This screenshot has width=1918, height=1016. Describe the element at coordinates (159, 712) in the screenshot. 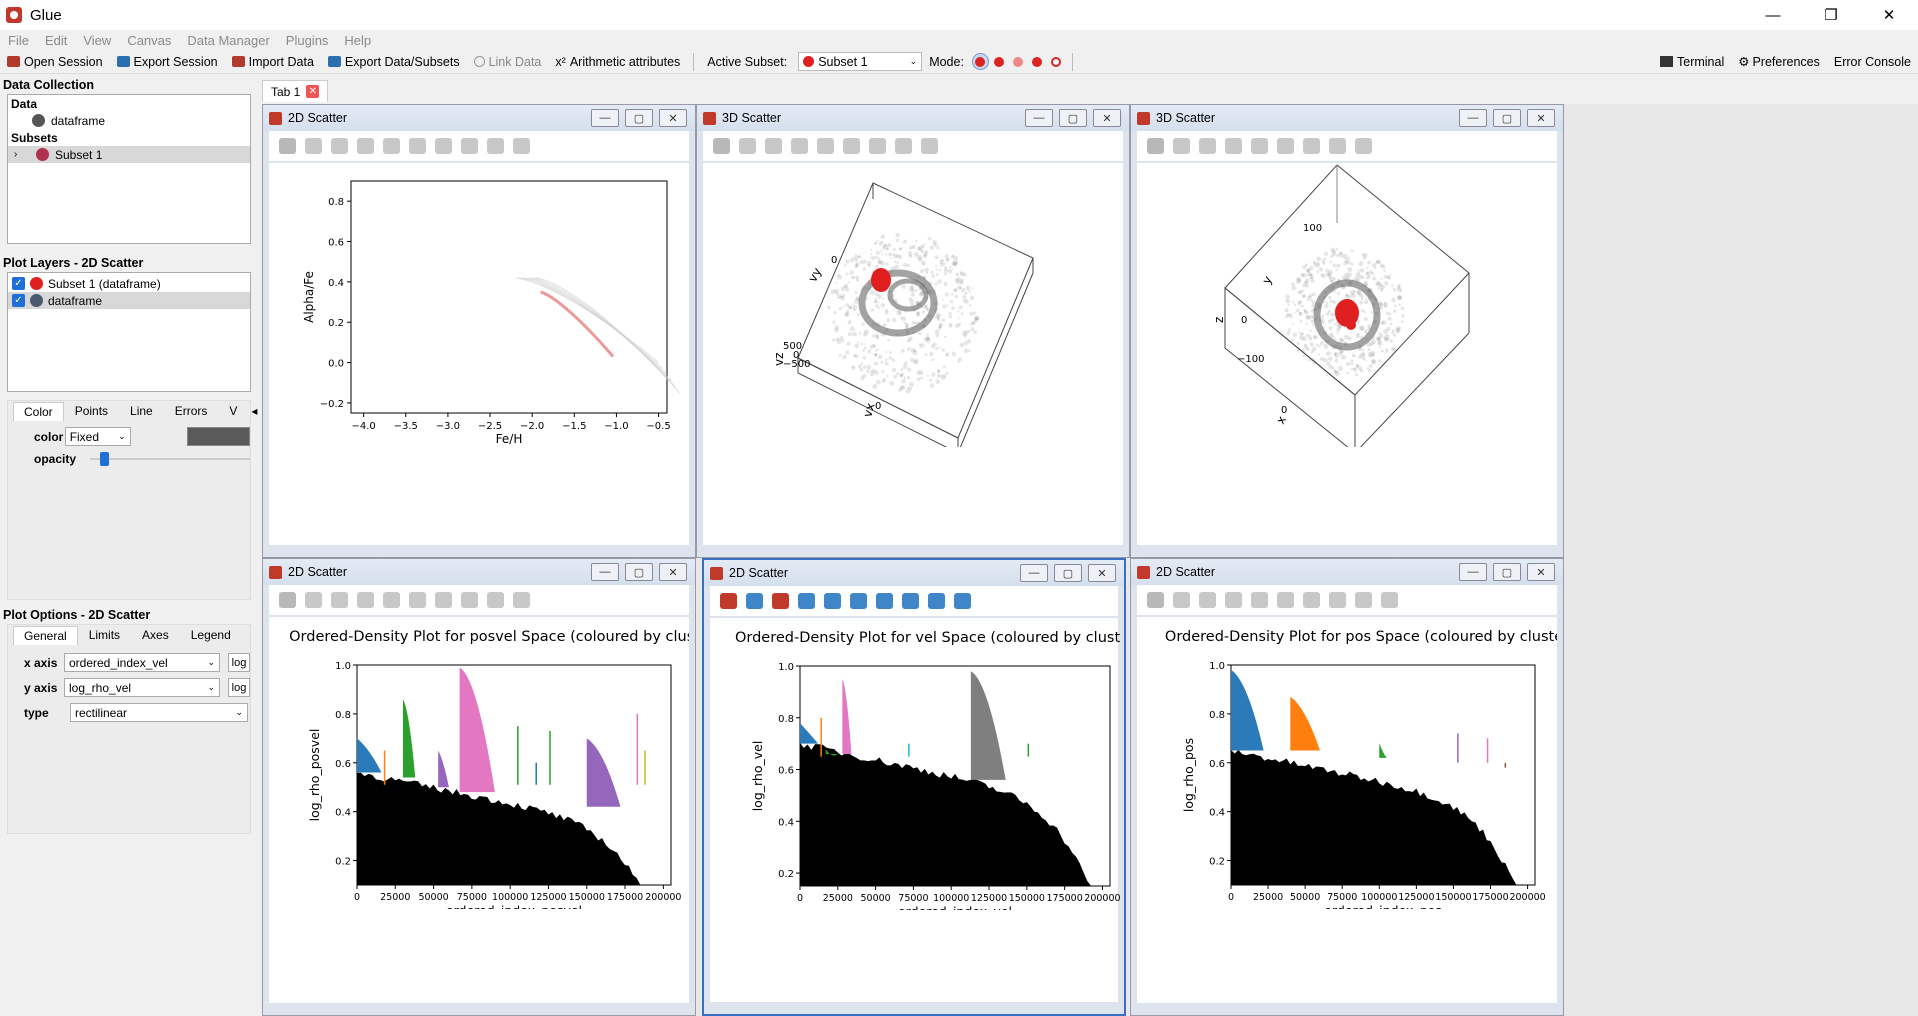

I see `projection-type-select: rectilinear ⌄` at that location.